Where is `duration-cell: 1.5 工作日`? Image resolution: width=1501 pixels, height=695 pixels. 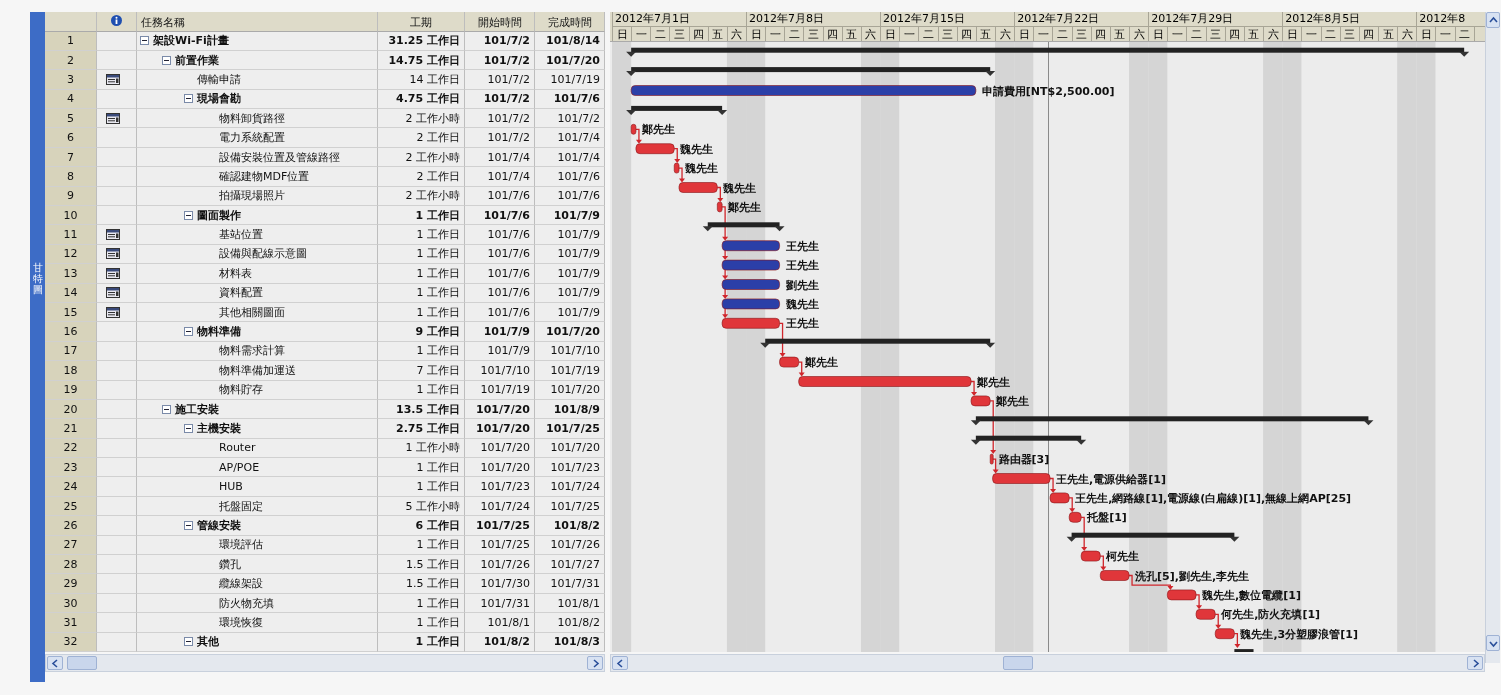 duration-cell: 1.5 工作日 is located at coordinates (433, 584).